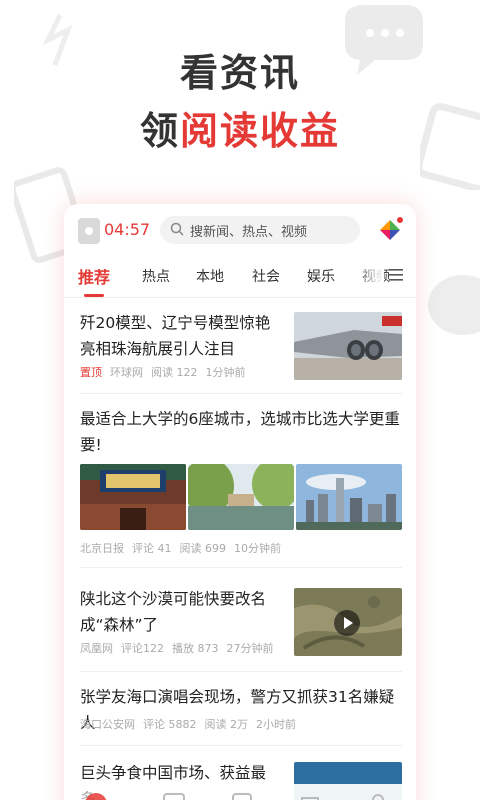  I want to click on article-time: 27分钟前, so click(250, 648).